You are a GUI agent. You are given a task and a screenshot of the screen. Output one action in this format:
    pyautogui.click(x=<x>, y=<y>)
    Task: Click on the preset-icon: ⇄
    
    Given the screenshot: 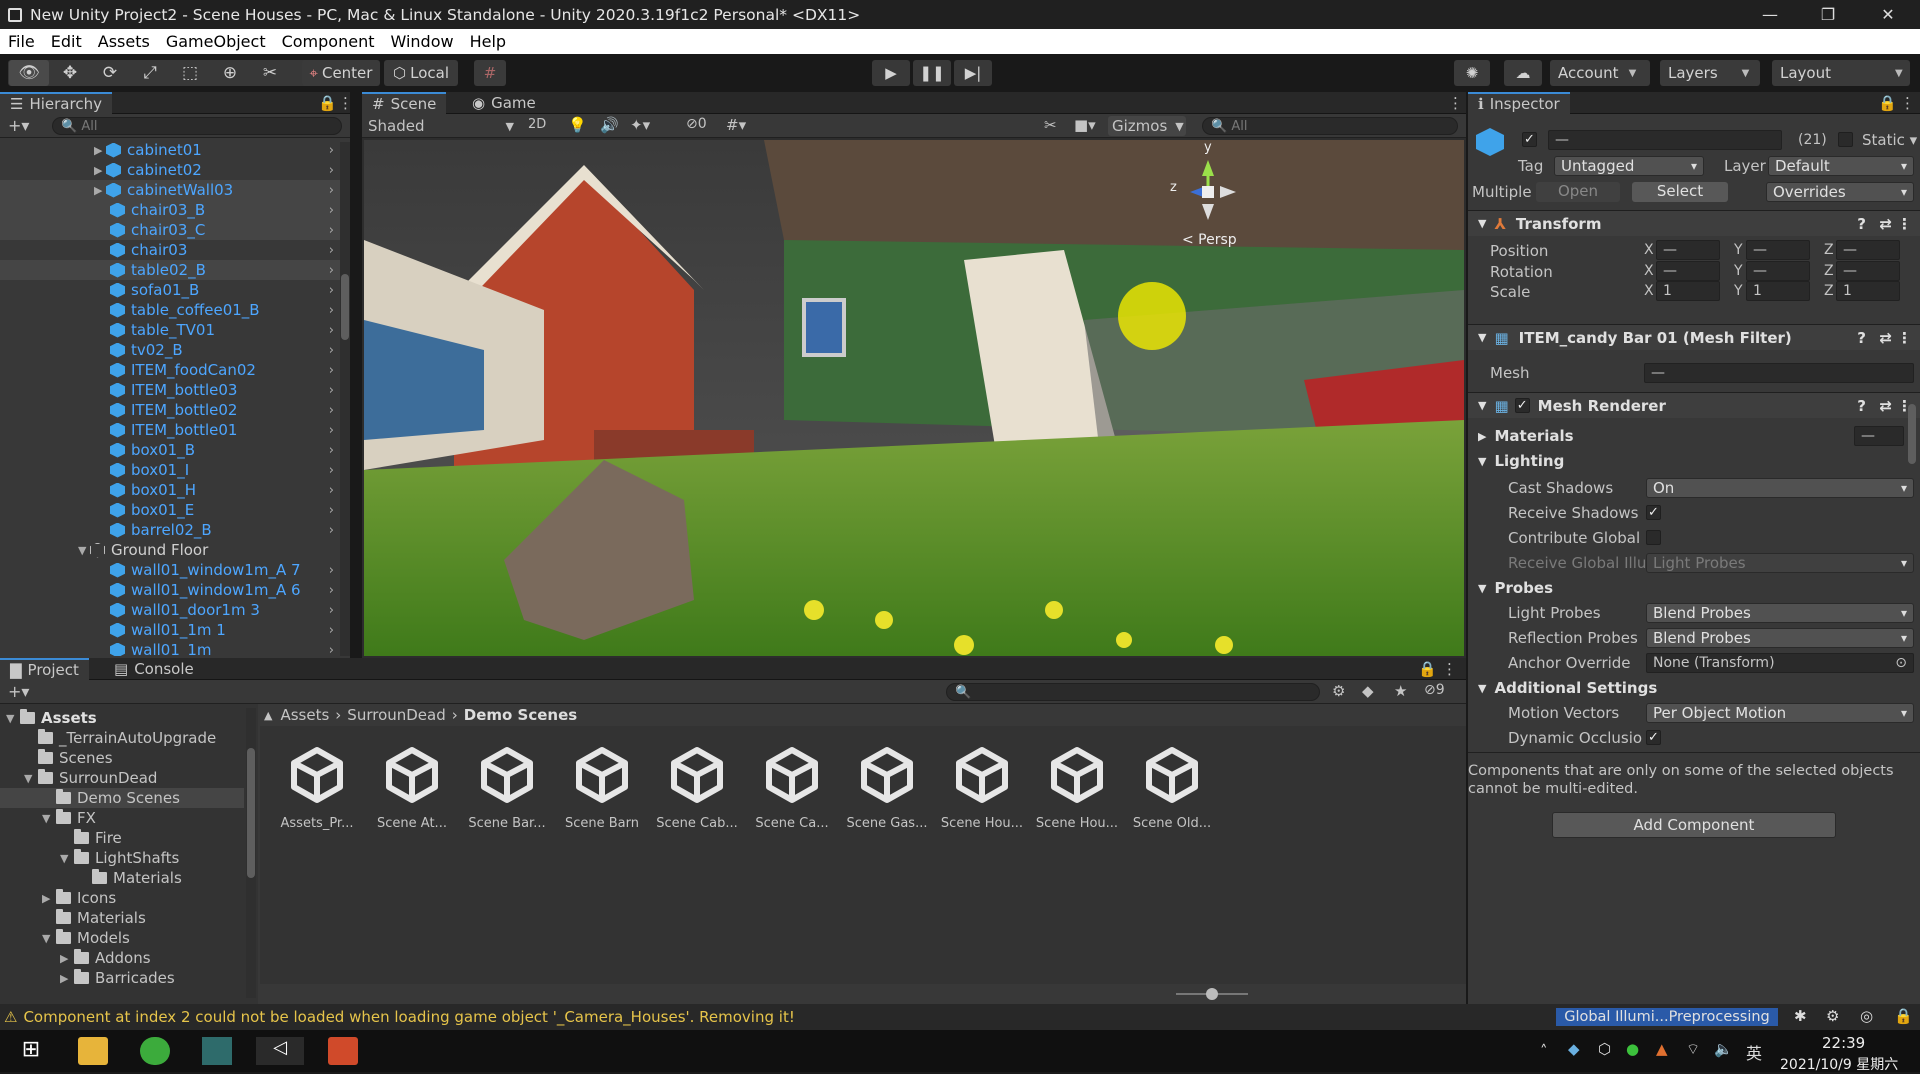 What is the action you would take?
    pyautogui.click(x=1885, y=224)
    